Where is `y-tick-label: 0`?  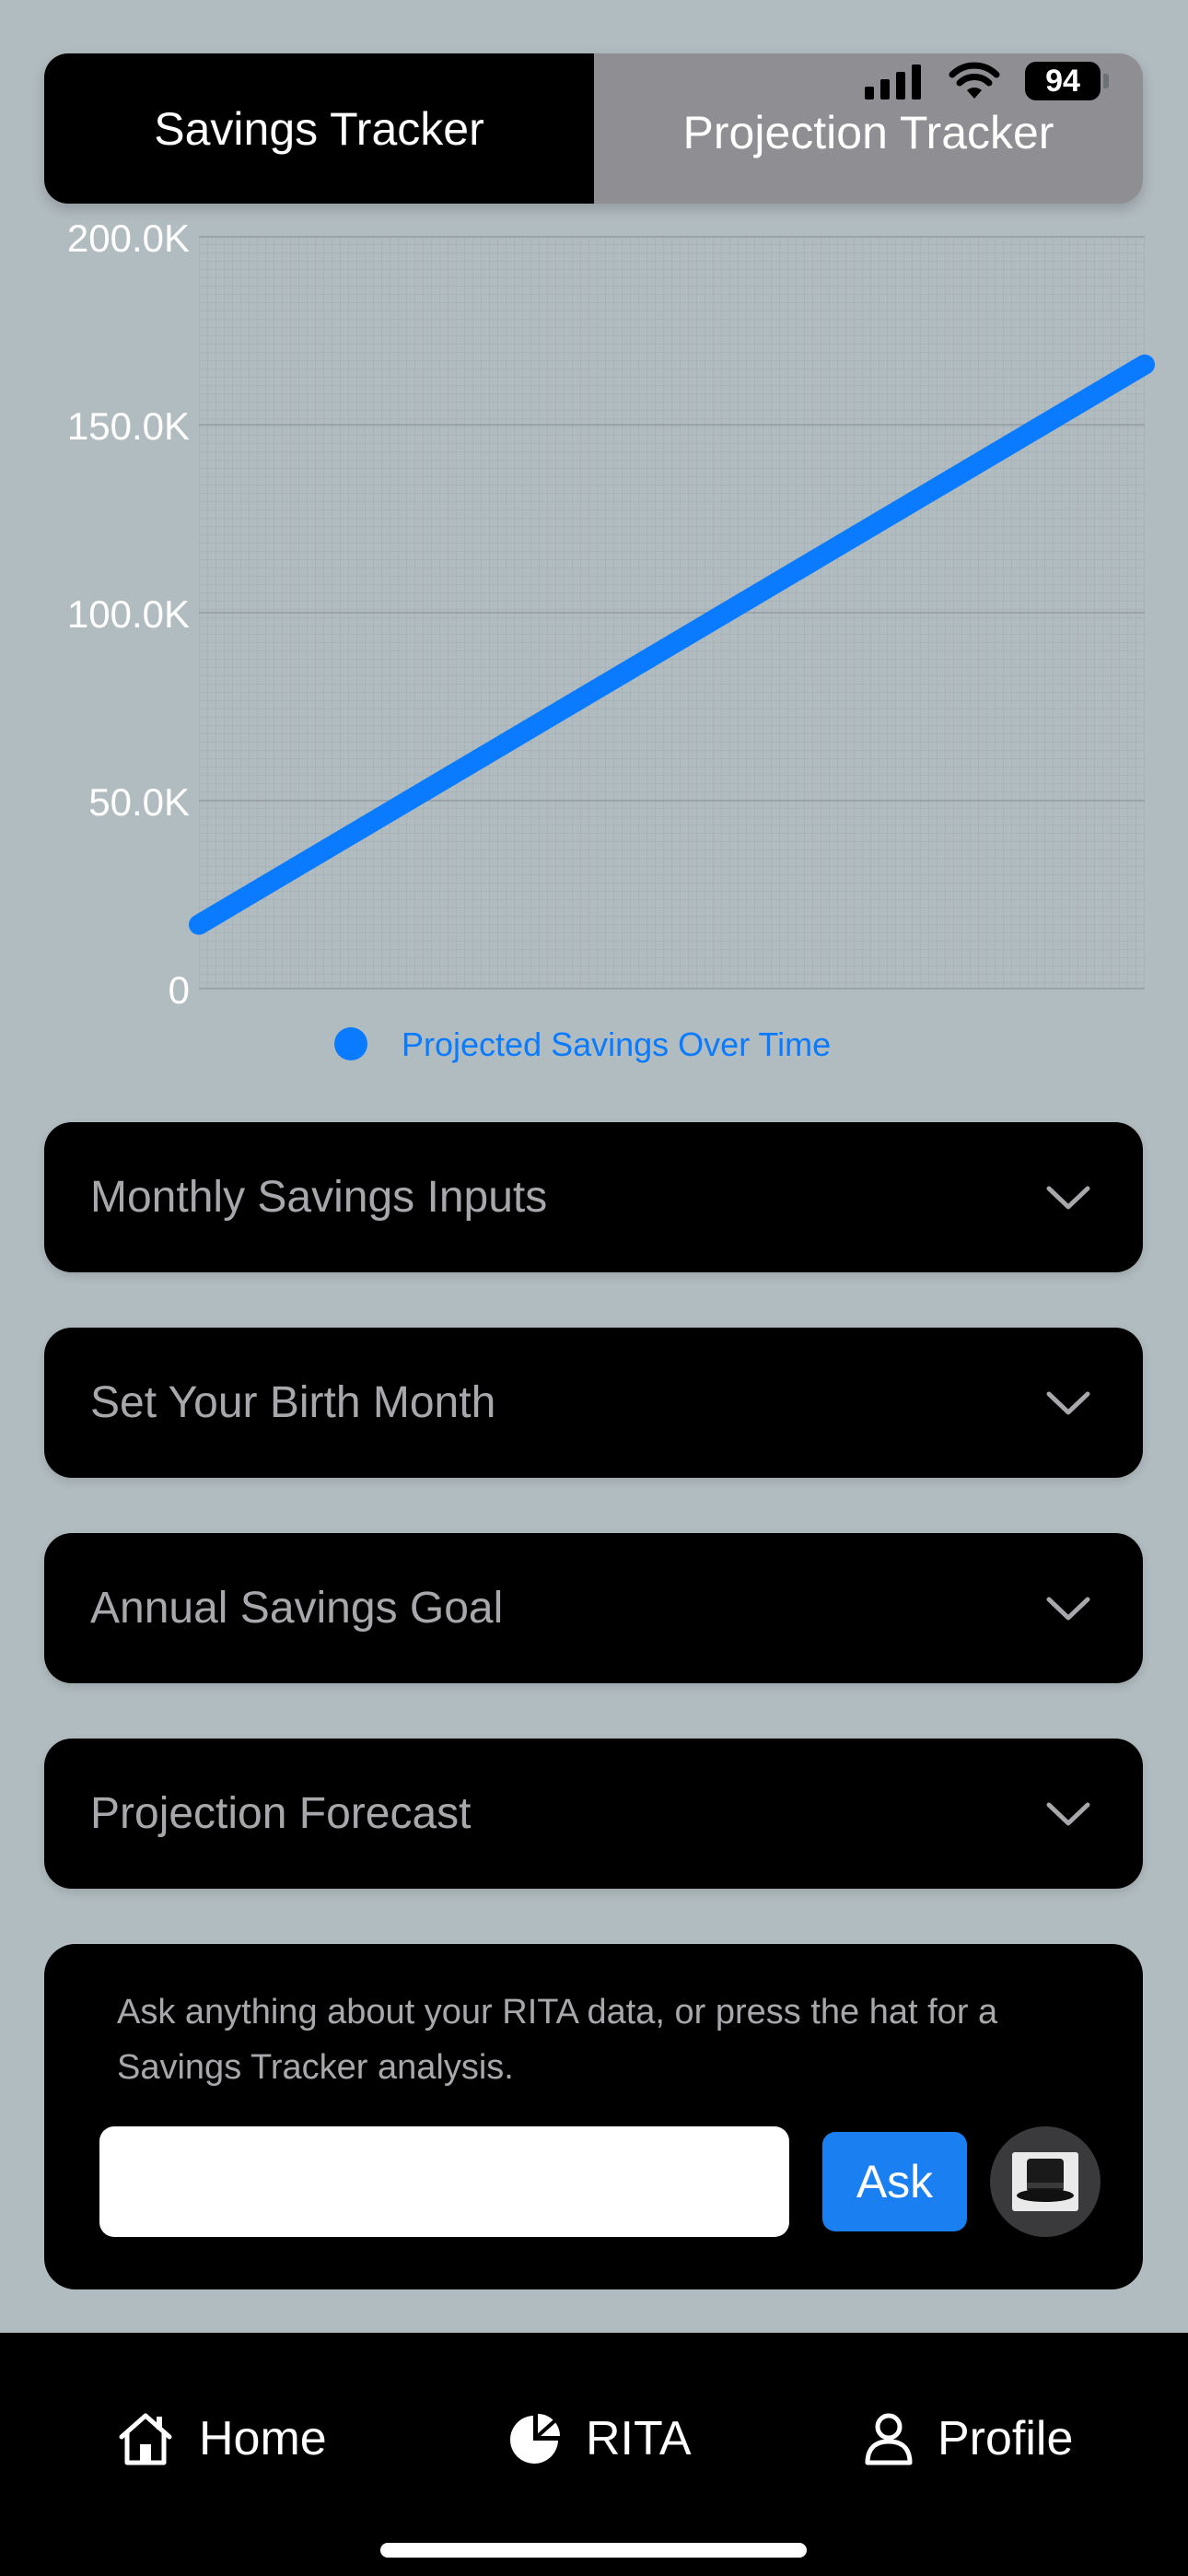 y-tick-label: 0 is located at coordinates (179, 990).